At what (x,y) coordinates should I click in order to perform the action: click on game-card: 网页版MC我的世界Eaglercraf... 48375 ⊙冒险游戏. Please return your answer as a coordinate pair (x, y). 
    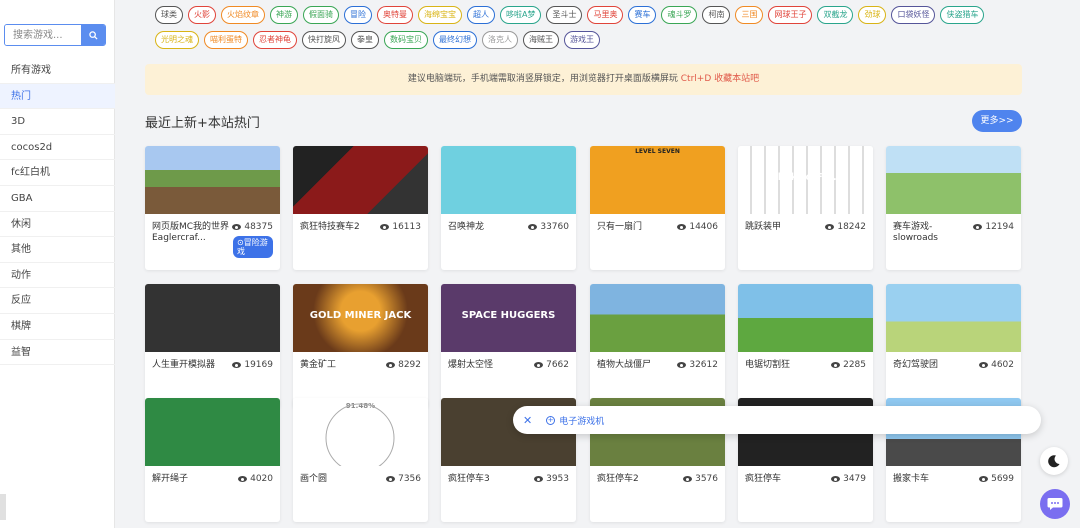
    Looking at the image, I should click on (212, 208).